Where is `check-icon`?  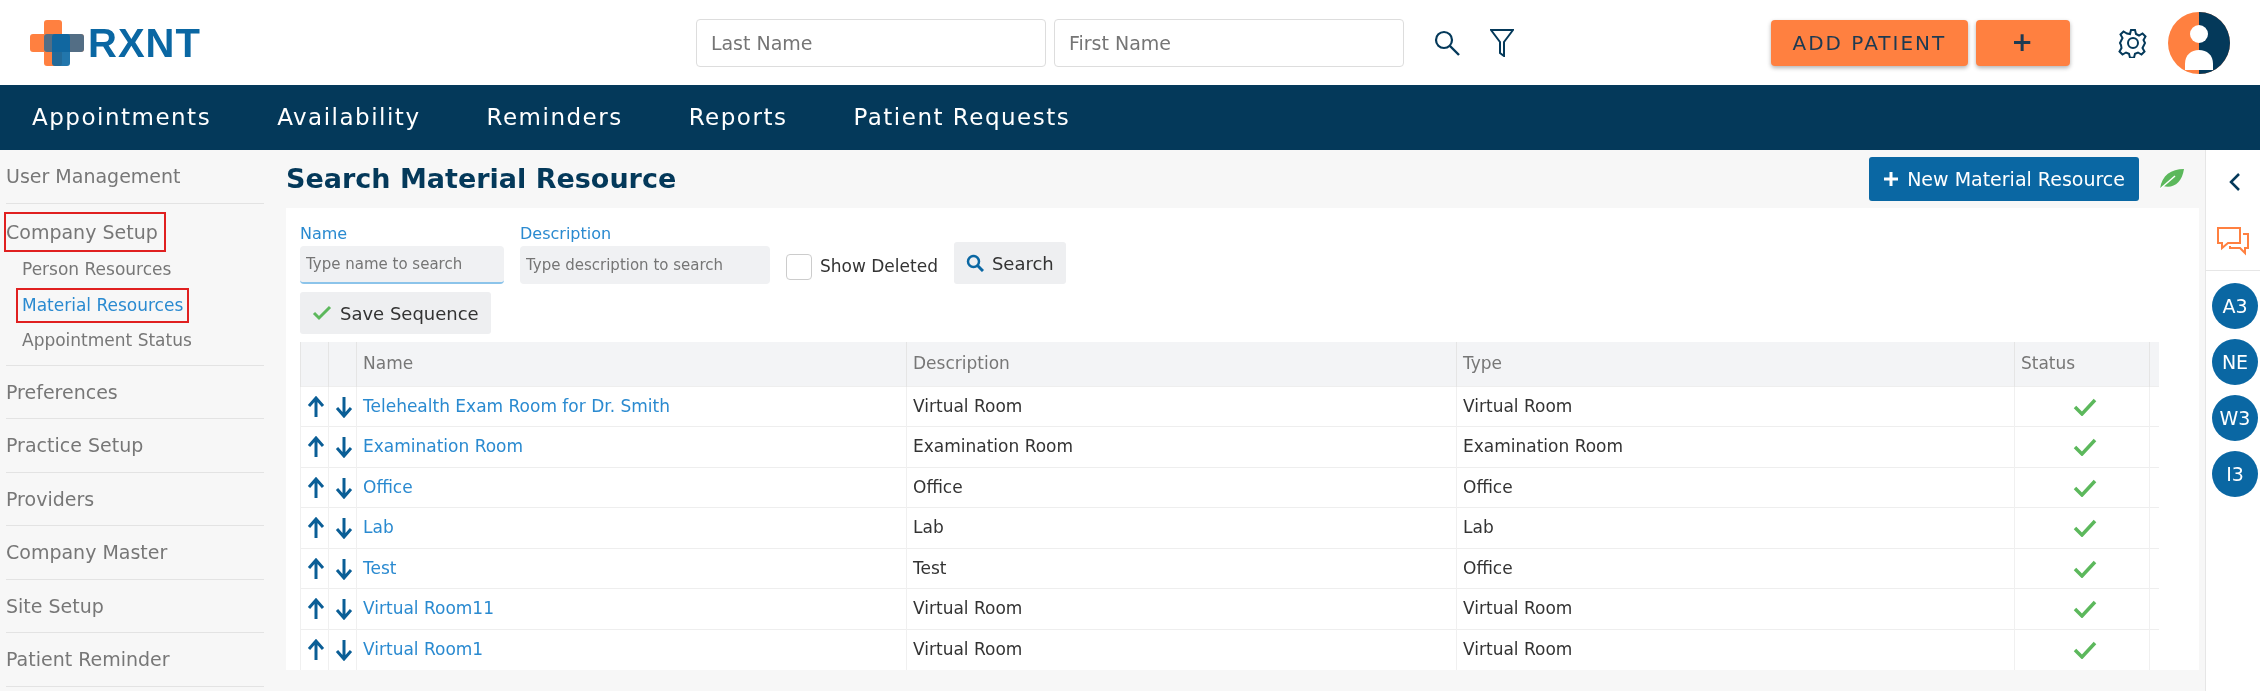 check-icon is located at coordinates (322, 313).